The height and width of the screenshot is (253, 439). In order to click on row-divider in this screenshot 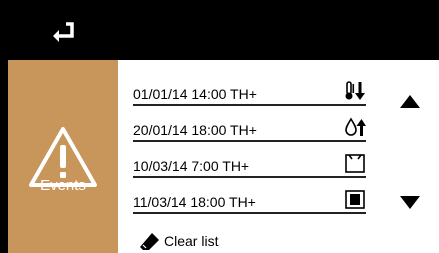, I will do `click(249, 213)`.